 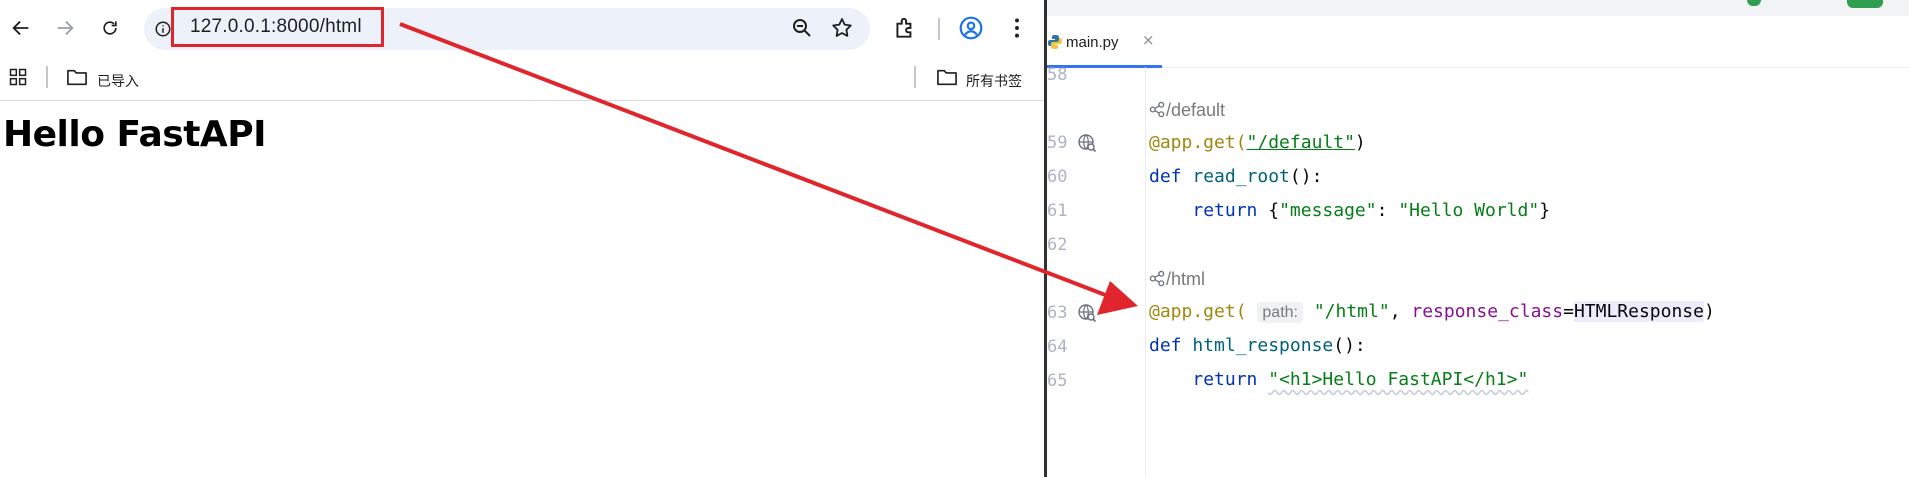 What do you see at coordinates (1478, 8) in the screenshot?
I see `ide-title-strip` at bounding box center [1478, 8].